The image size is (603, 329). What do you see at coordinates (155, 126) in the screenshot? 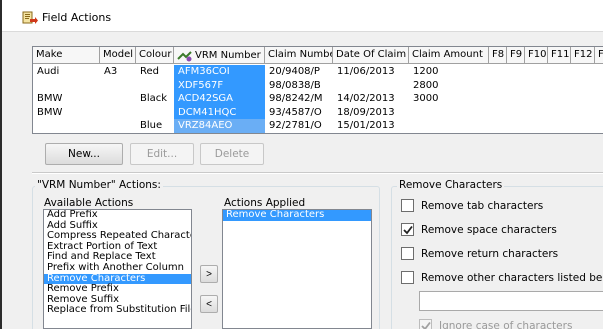
I see `grid-cell: Blue` at bounding box center [155, 126].